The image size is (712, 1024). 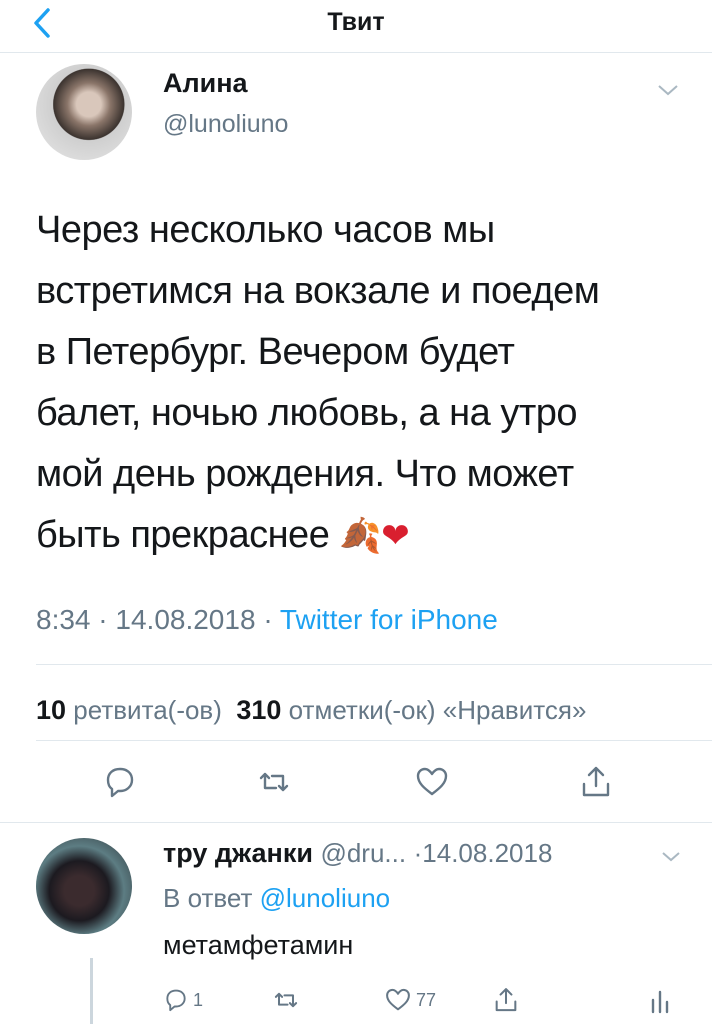 I want to click on nav-bar: Твит, so click(x=356, y=26).